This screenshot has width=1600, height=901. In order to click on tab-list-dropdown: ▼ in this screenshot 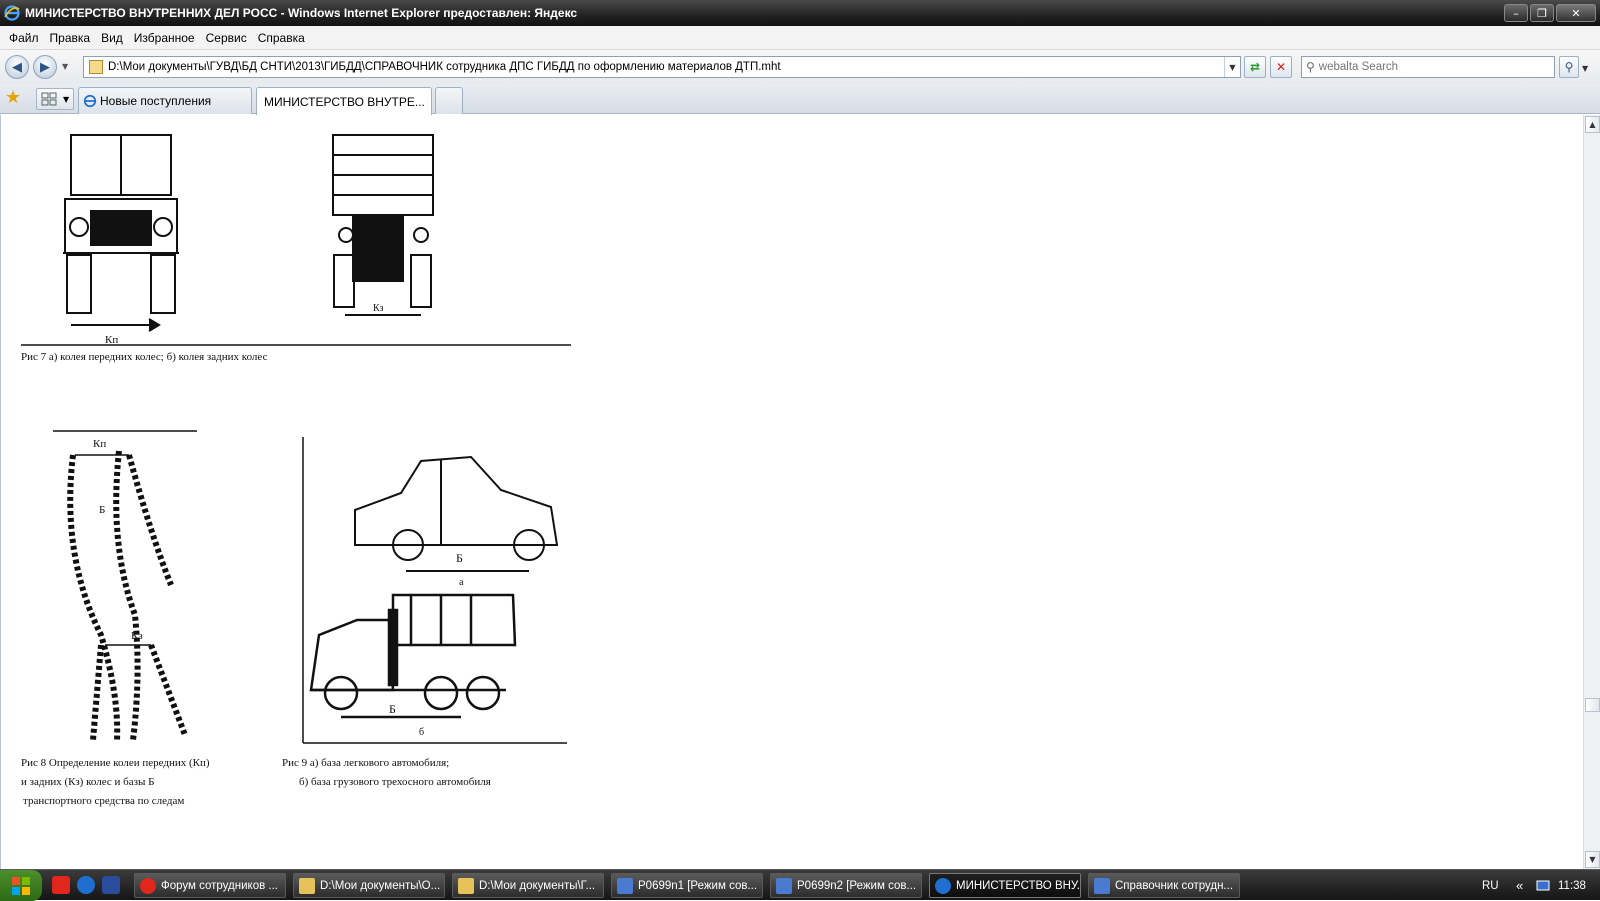, I will do `click(66, 99)`.